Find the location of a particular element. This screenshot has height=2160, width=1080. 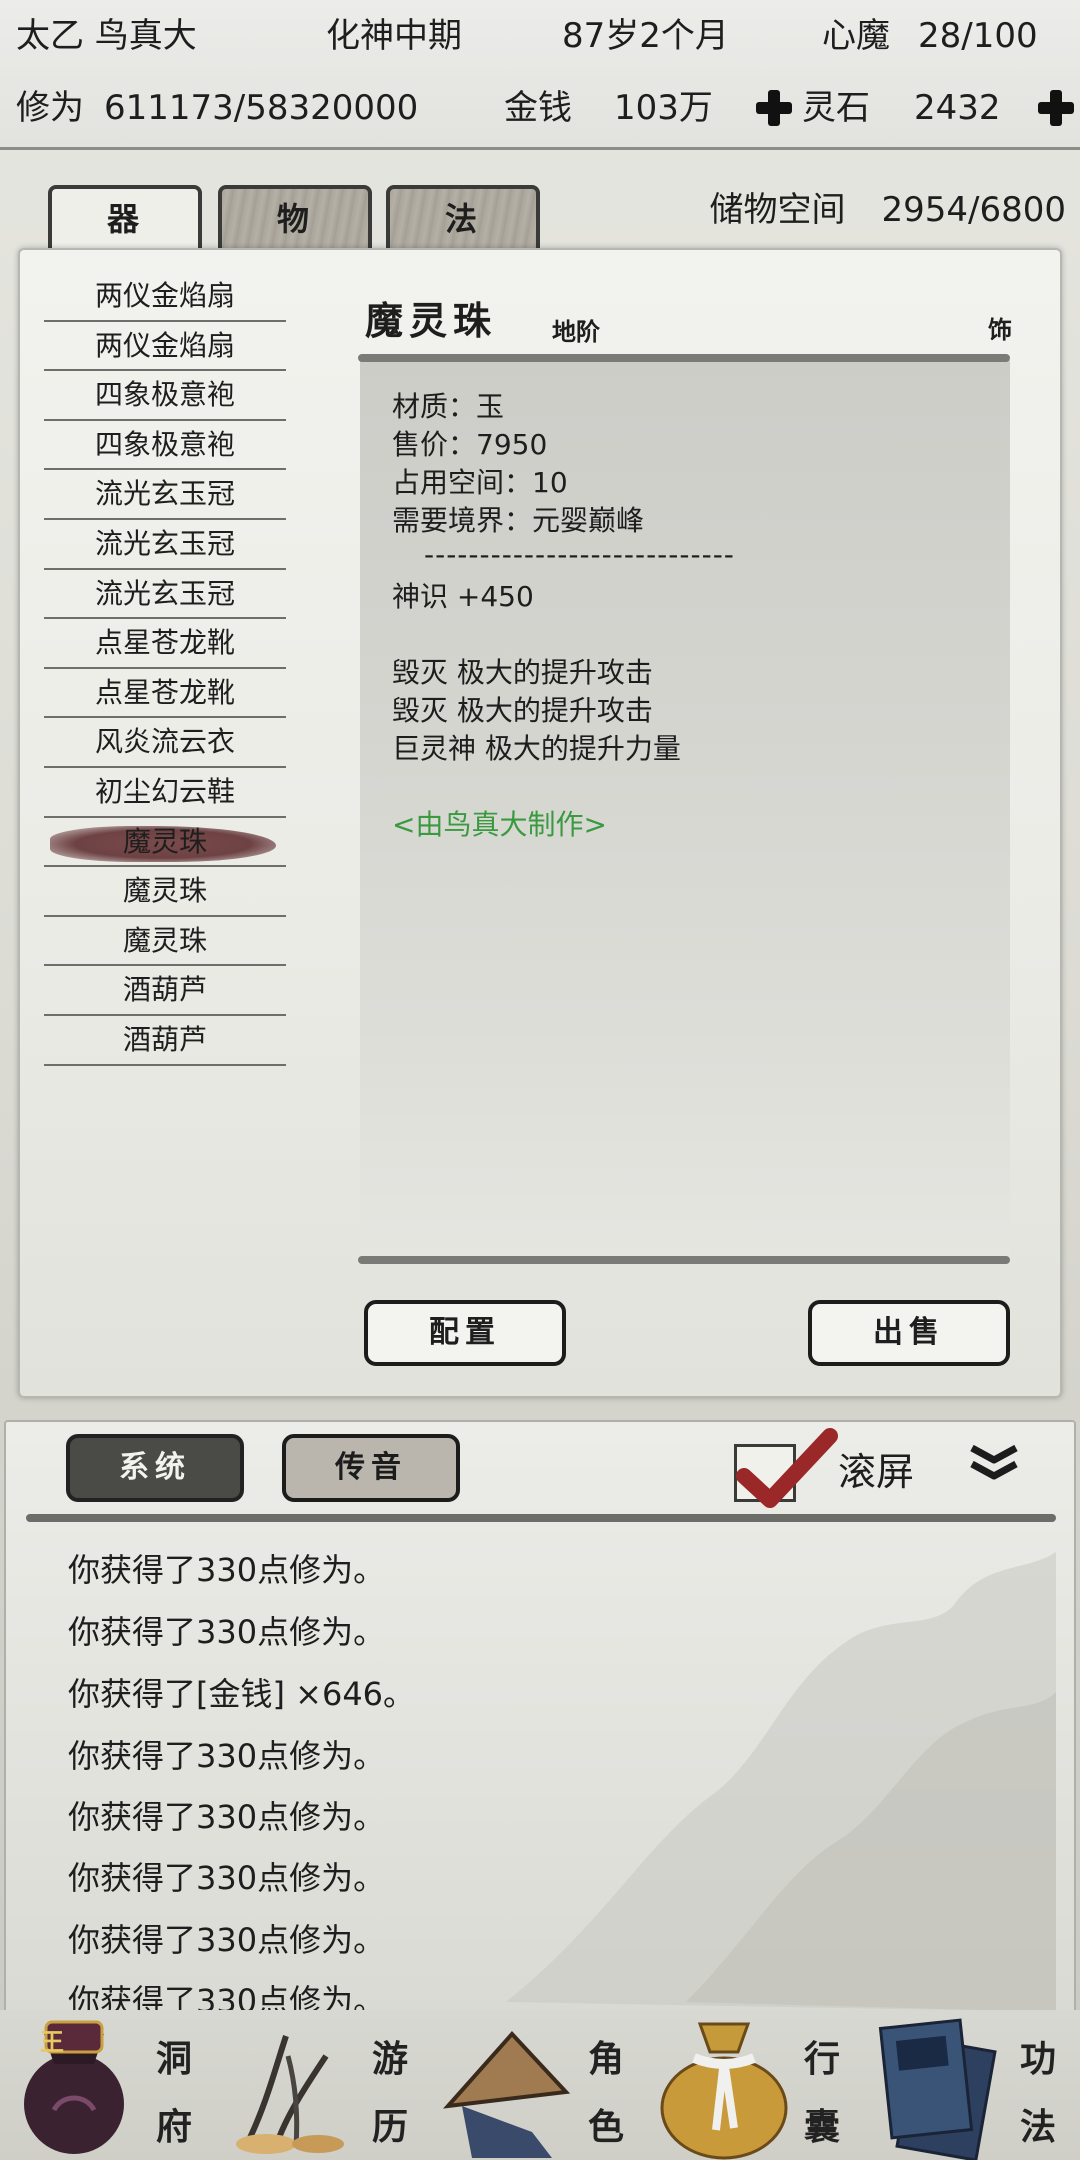

nav-label-bottom: 法 is located at coordinates (1038, 2127).